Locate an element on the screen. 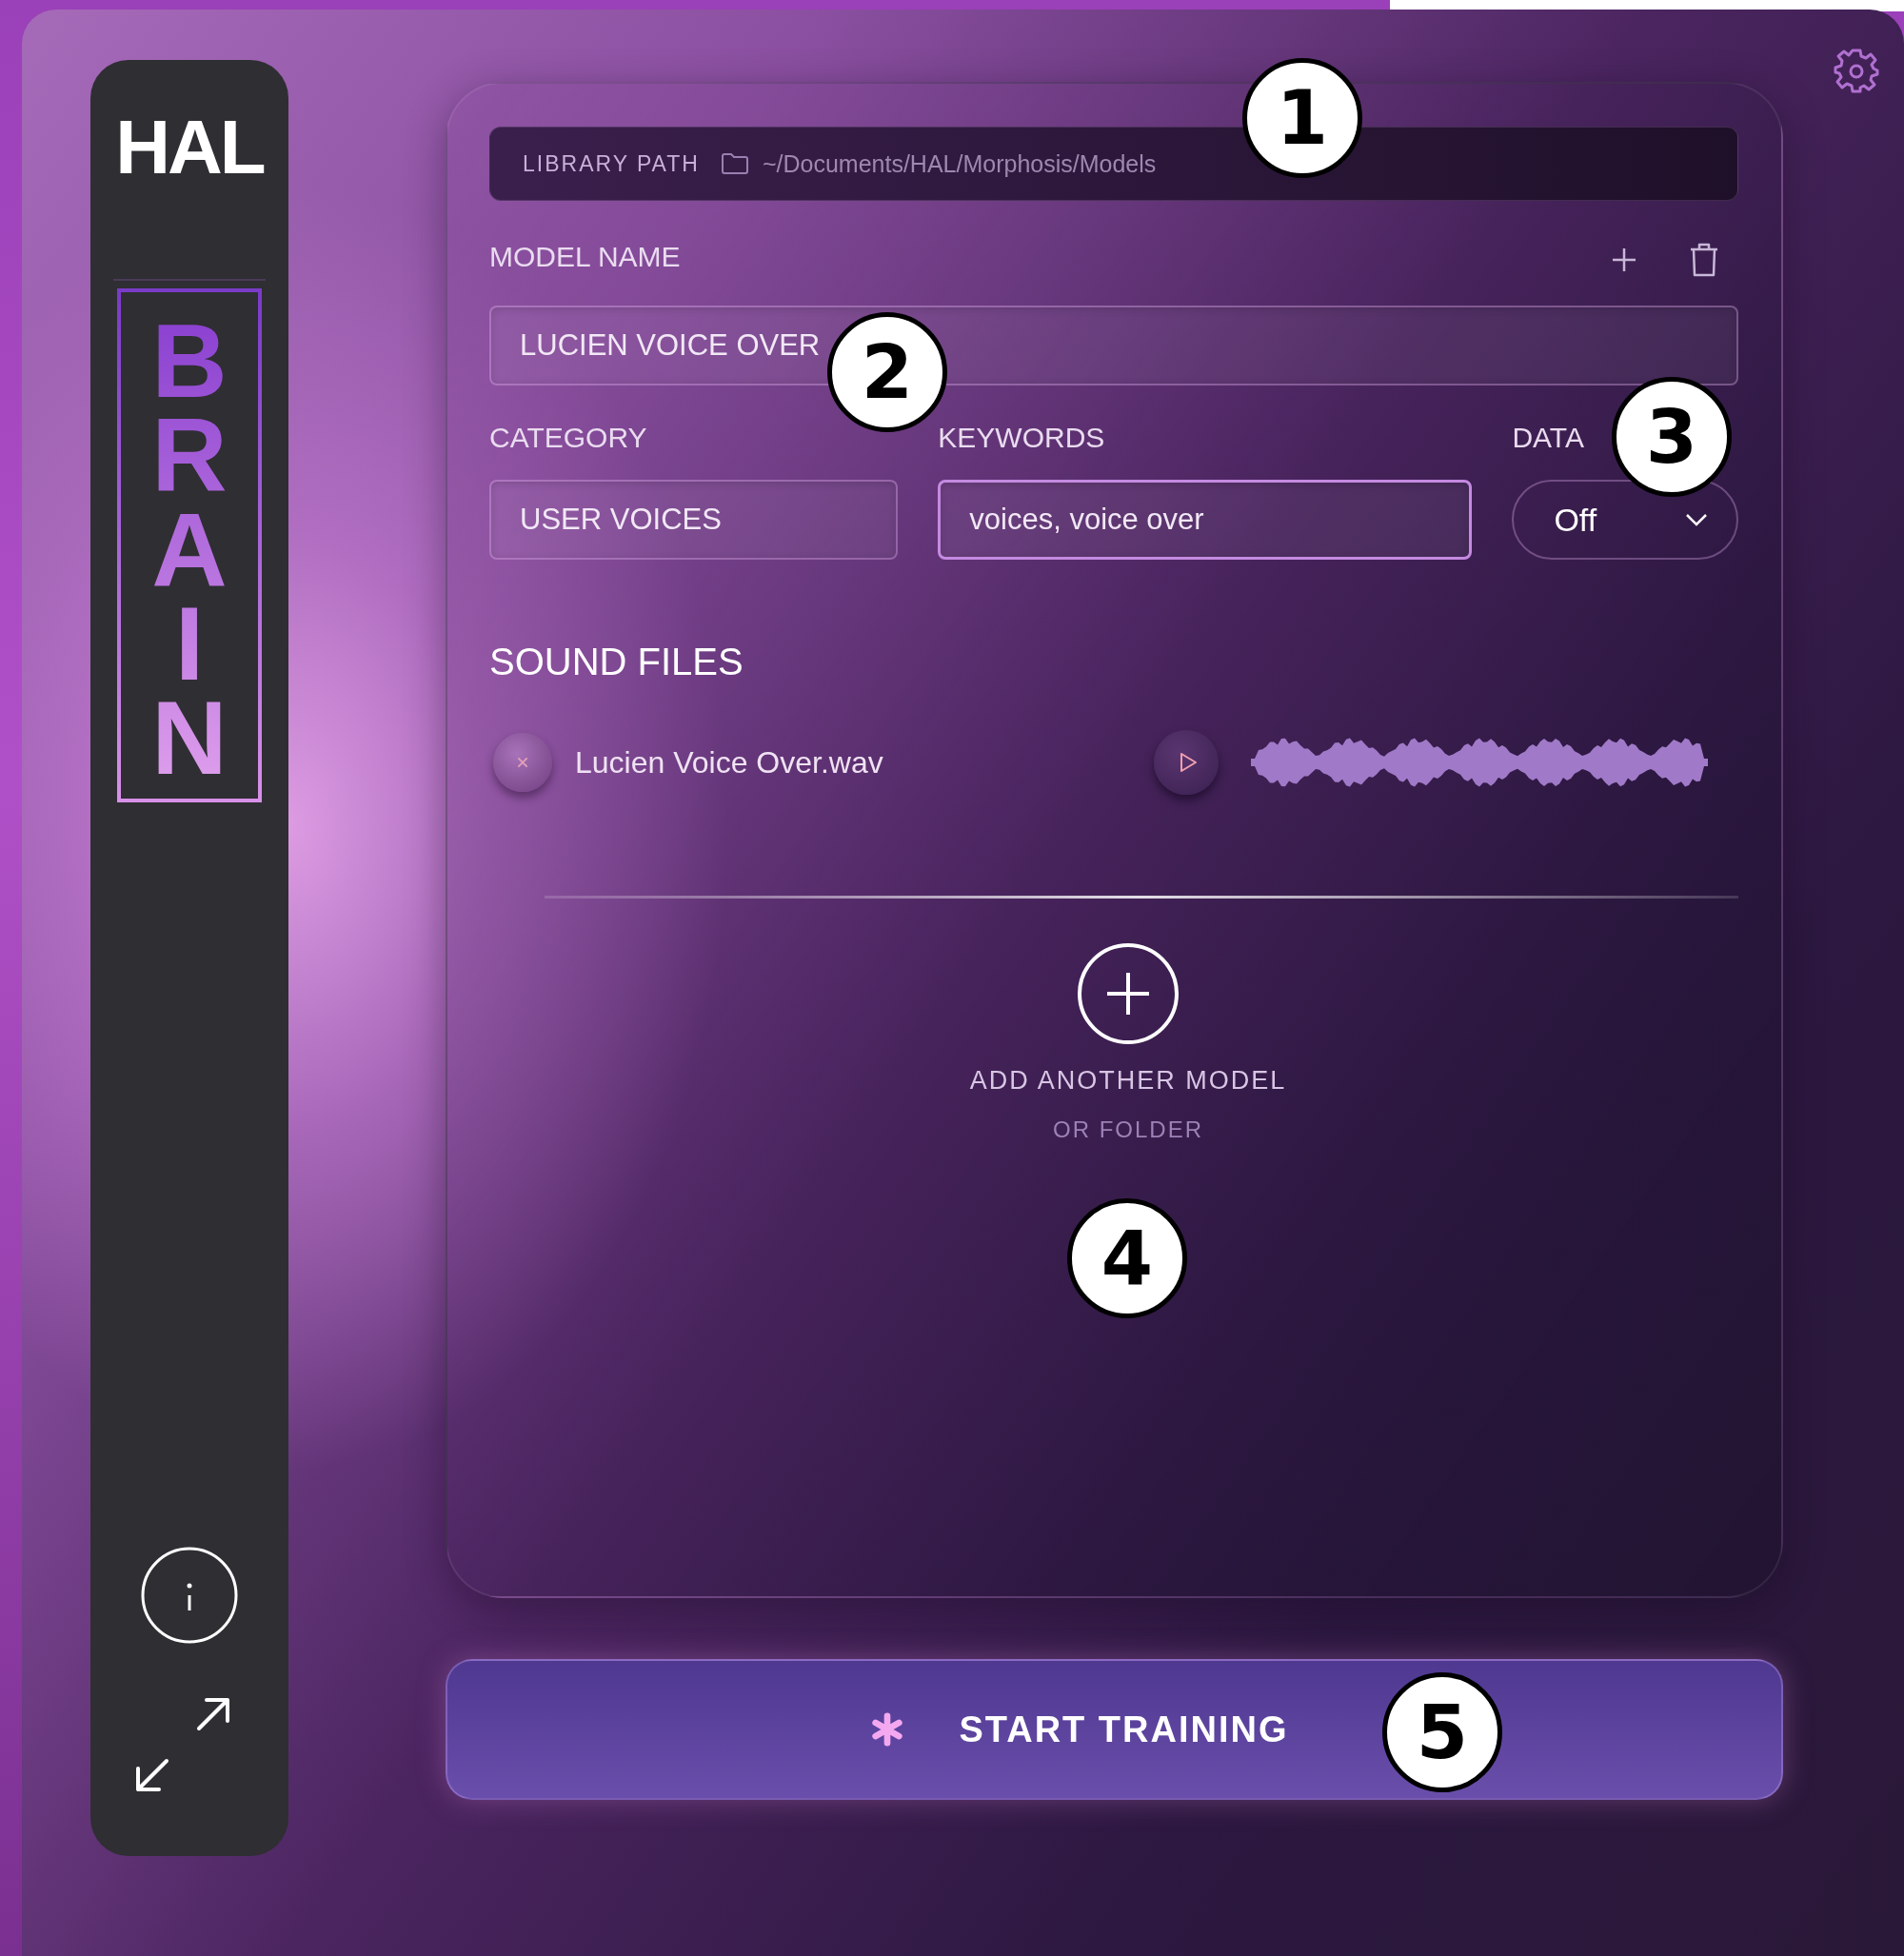 This screenshot has height=1956, width=1904. keywords-field: voices, voice over is located at coordinates (1205, 520).